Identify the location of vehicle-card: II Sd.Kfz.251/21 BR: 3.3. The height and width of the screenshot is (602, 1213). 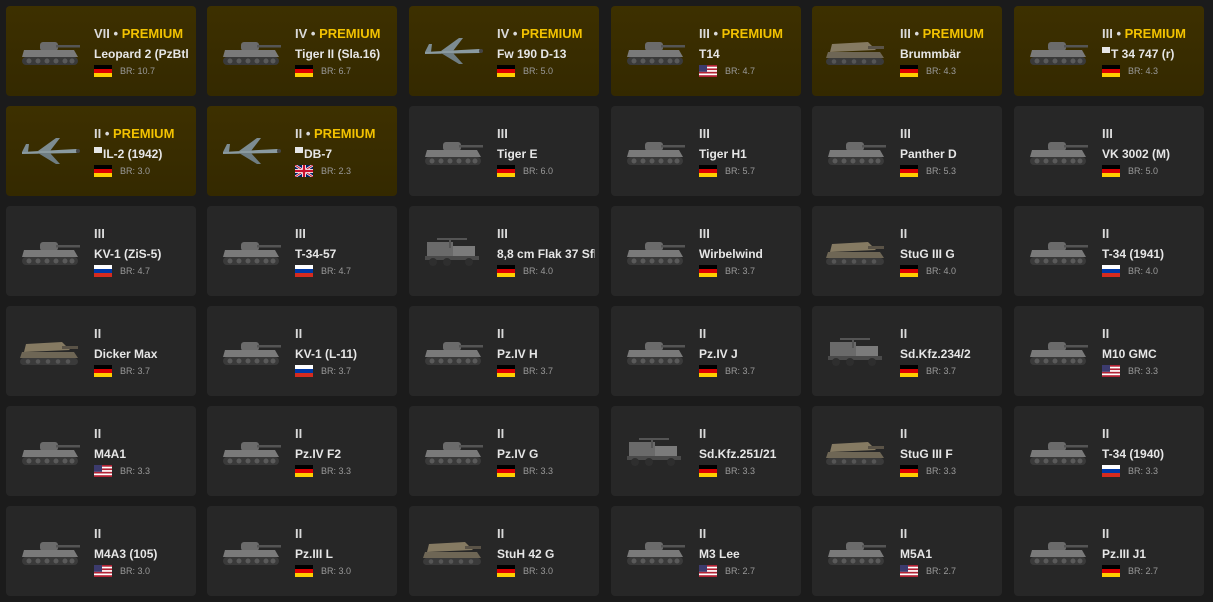
(706, 451).